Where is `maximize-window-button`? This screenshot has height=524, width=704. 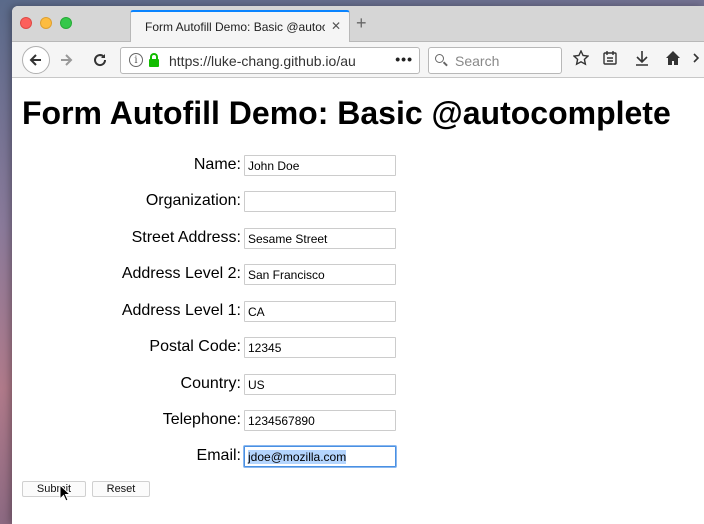
maximize-window-button is located at coordinates (66, 23).